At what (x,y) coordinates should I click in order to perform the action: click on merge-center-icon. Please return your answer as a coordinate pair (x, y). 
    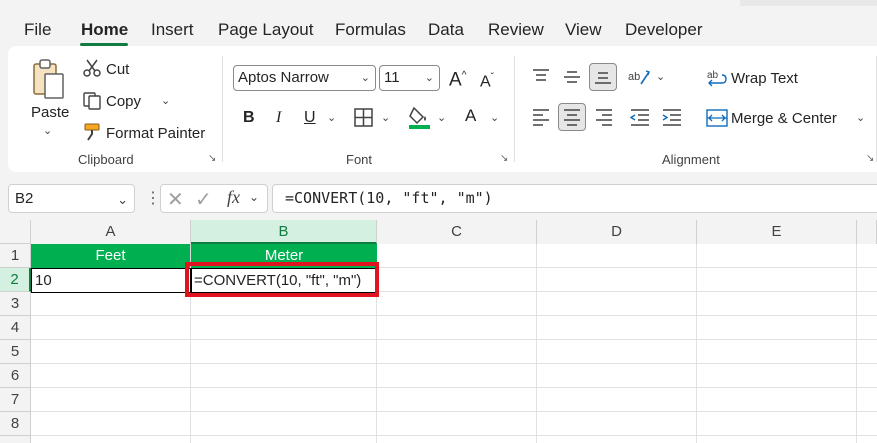
    Looking at the image, I should click on (717, 118).